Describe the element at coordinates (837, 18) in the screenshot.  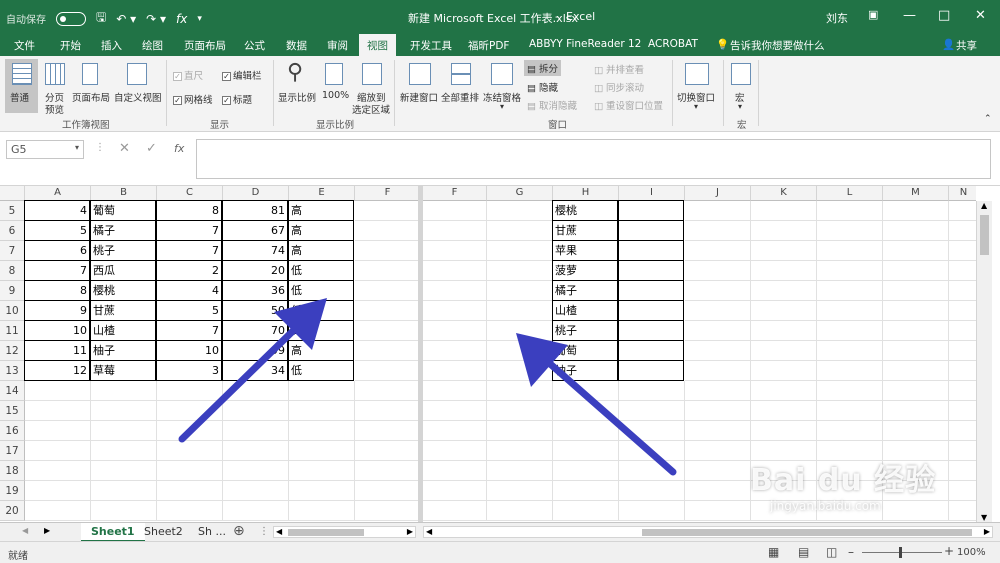
I see `user-name: 刘东` at that location.